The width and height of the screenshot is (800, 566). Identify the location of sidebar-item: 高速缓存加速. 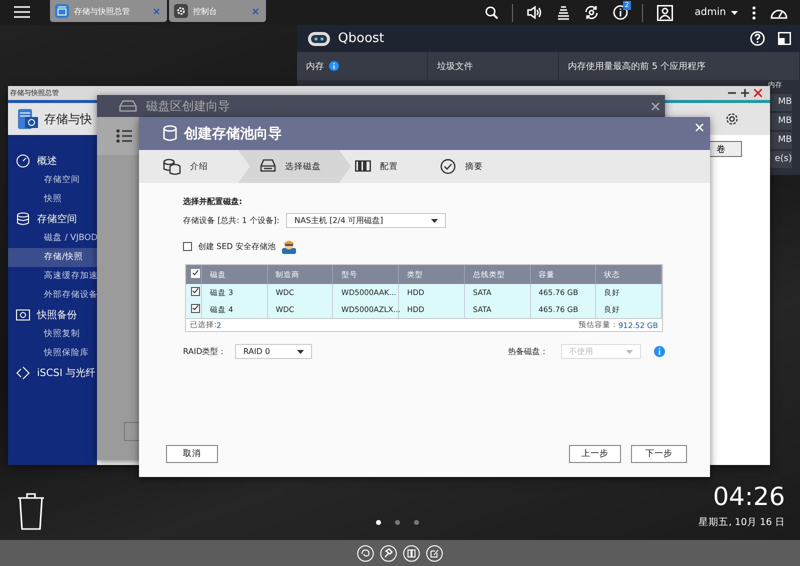
(52, 276).